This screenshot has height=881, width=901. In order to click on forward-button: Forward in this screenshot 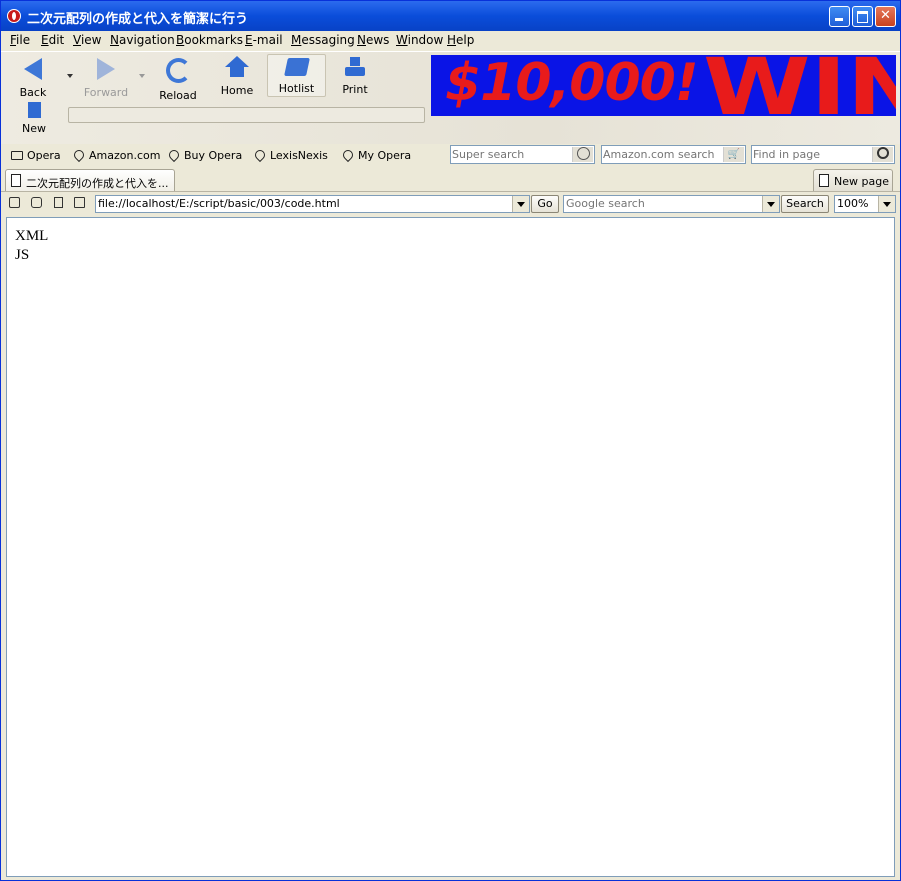, I will do `click(106, 78)`.